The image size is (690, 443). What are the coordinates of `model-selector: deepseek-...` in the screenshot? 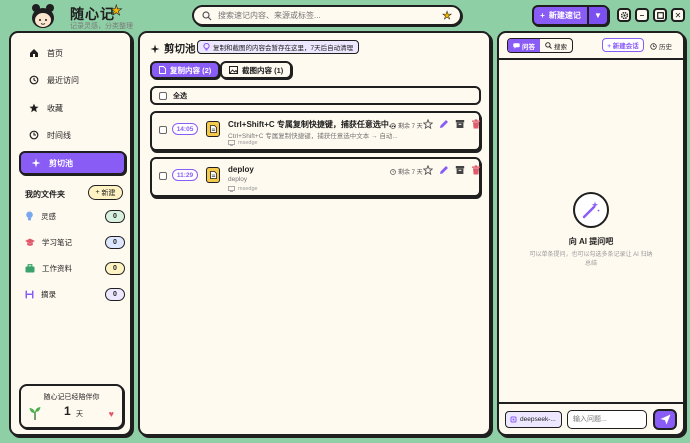 It's located at (533, 419).